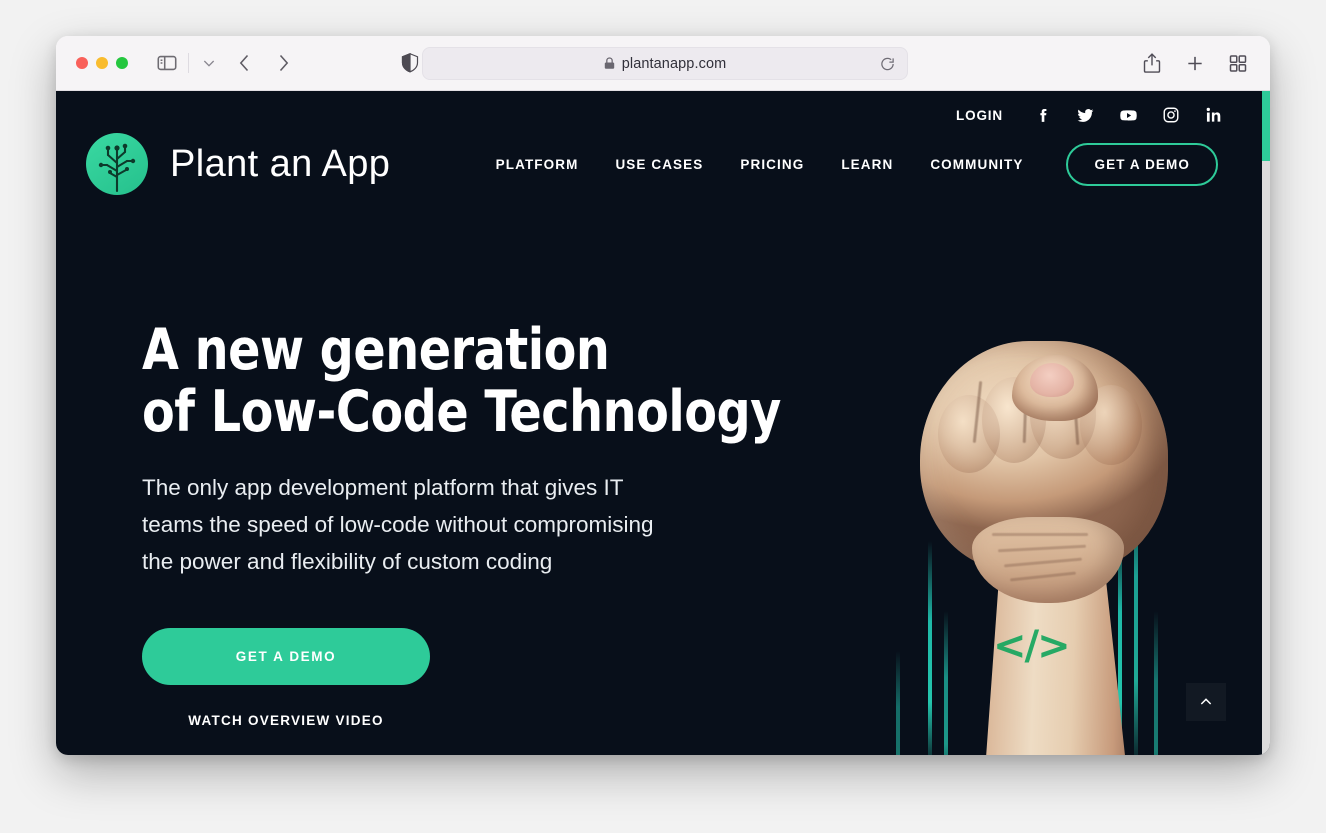 Image resolution: width=1326 pixels, height=833 pixels. Describe the element at coordinates (1266, 126) in the screenshot. I see `page-scrollbar-thumb` at that location.